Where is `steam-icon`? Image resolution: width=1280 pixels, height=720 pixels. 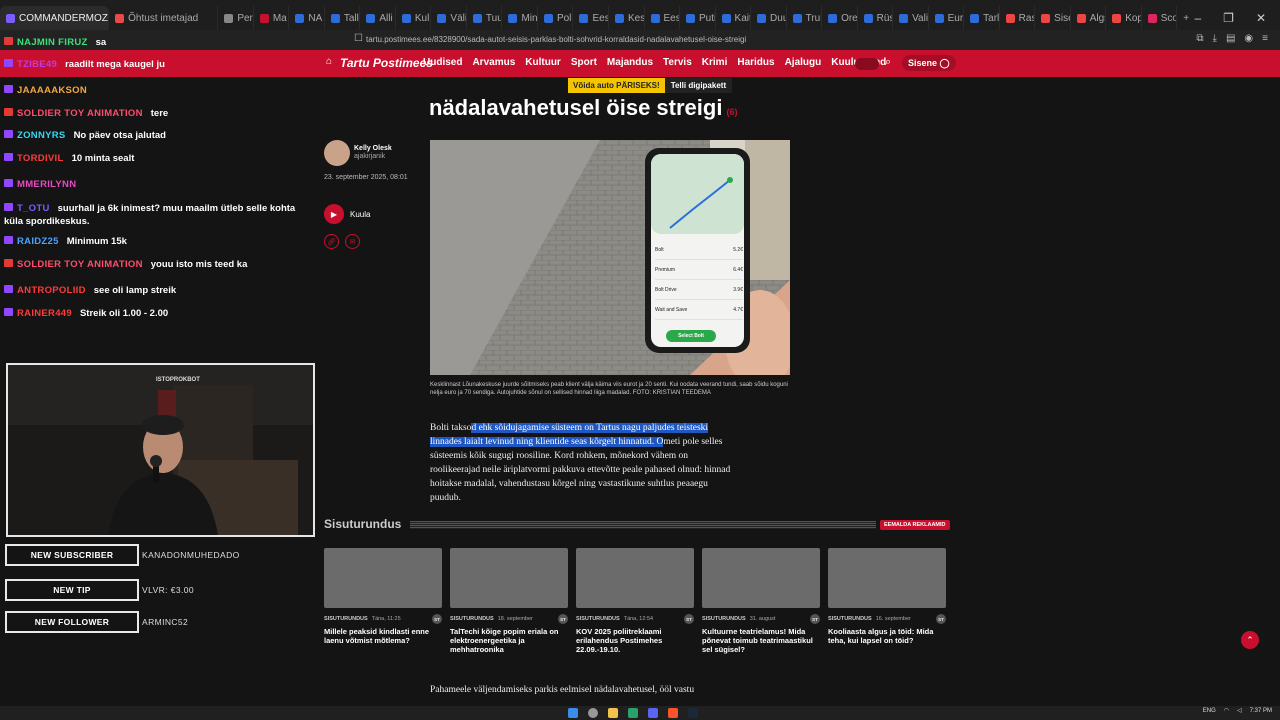
steam-icon is located at coordinates (693, 713).